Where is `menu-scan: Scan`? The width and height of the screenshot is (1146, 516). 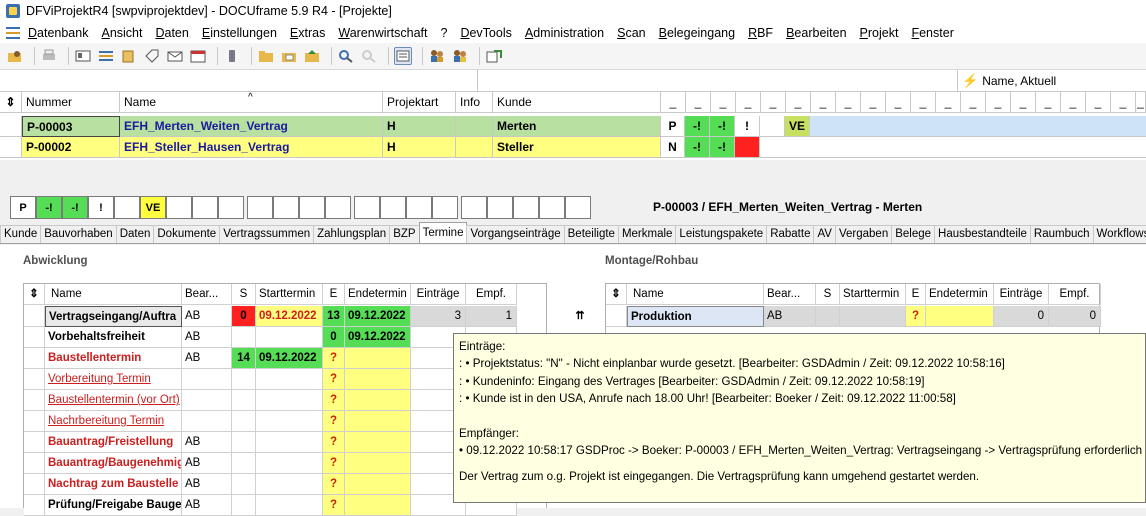
menu-scan: Scan is located at coordinates (631, 33).